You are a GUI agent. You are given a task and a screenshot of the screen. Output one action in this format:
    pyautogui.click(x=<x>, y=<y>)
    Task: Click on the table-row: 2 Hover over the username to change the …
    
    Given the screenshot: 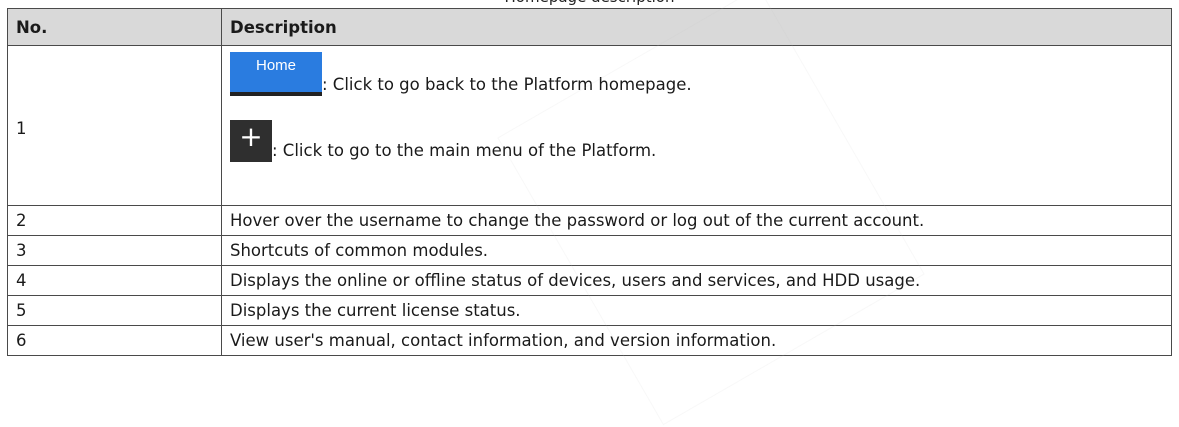 What is the action you would take?
    pyautogui.click(x=589, y=220)
    